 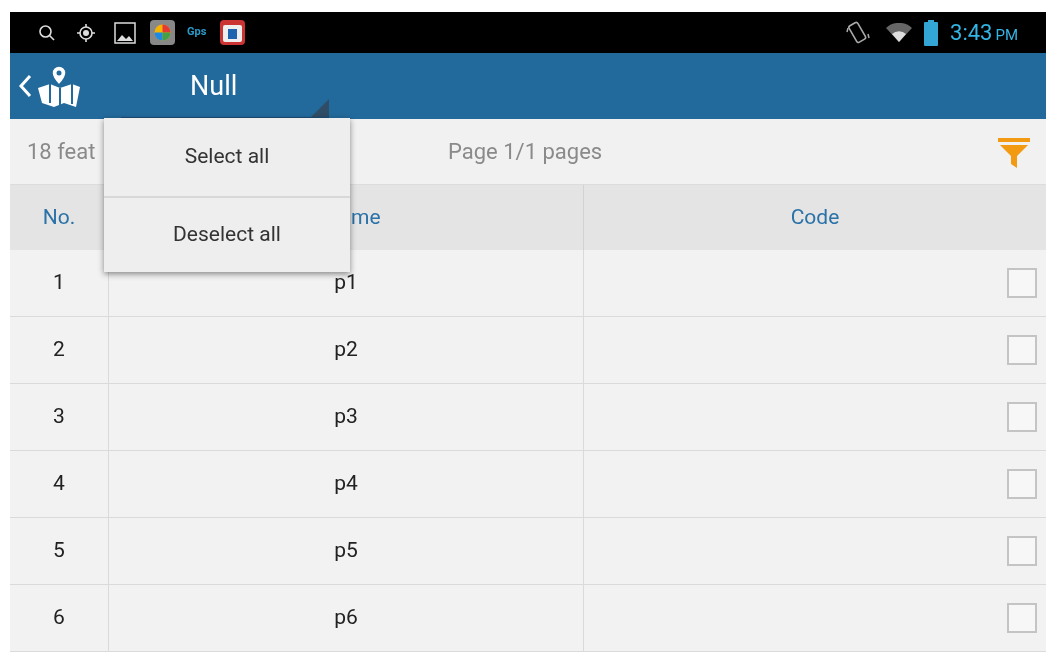 I want to click on page-indicator: Page 1/1 pages, so click(x=525, y=152).